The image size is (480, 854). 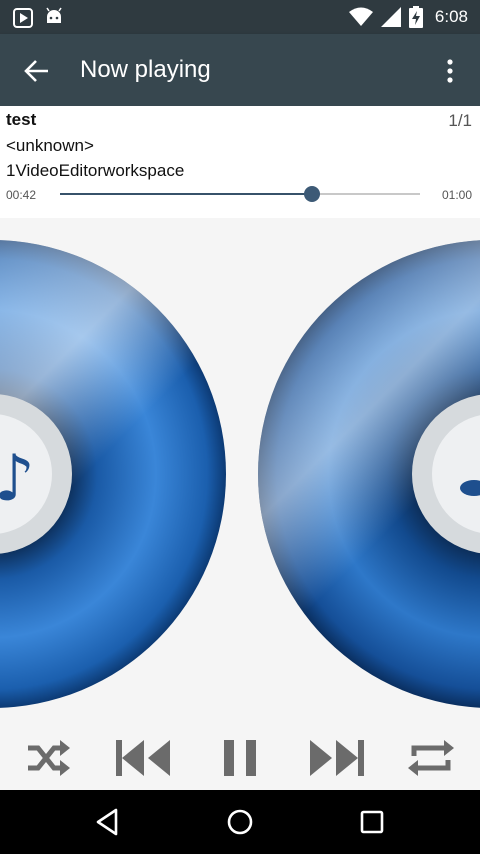 I want to click on playback-controls, so click(x=240, y=758).